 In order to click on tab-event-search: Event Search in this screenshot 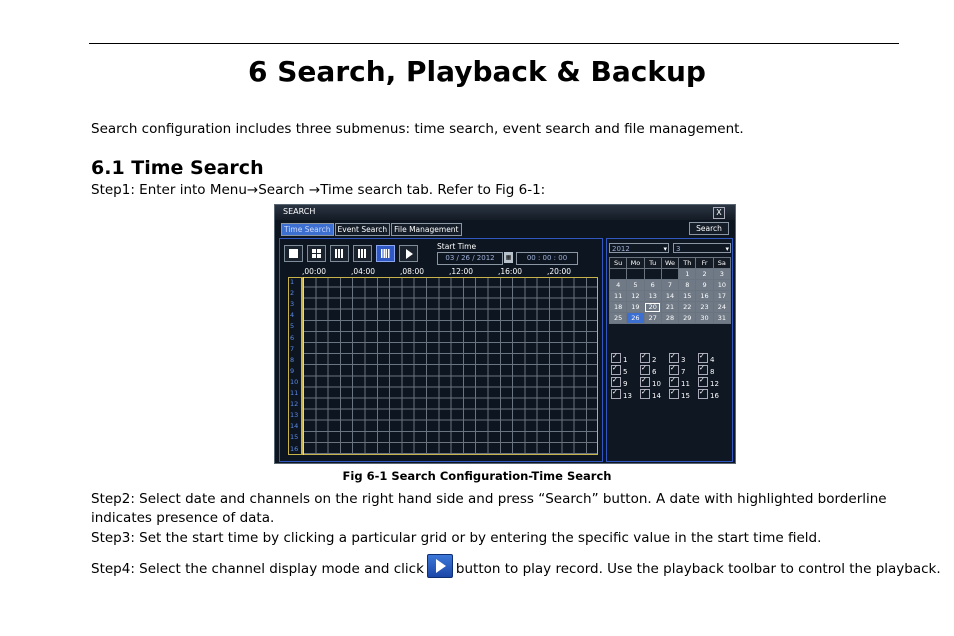, I will do `click(362, 229)`.